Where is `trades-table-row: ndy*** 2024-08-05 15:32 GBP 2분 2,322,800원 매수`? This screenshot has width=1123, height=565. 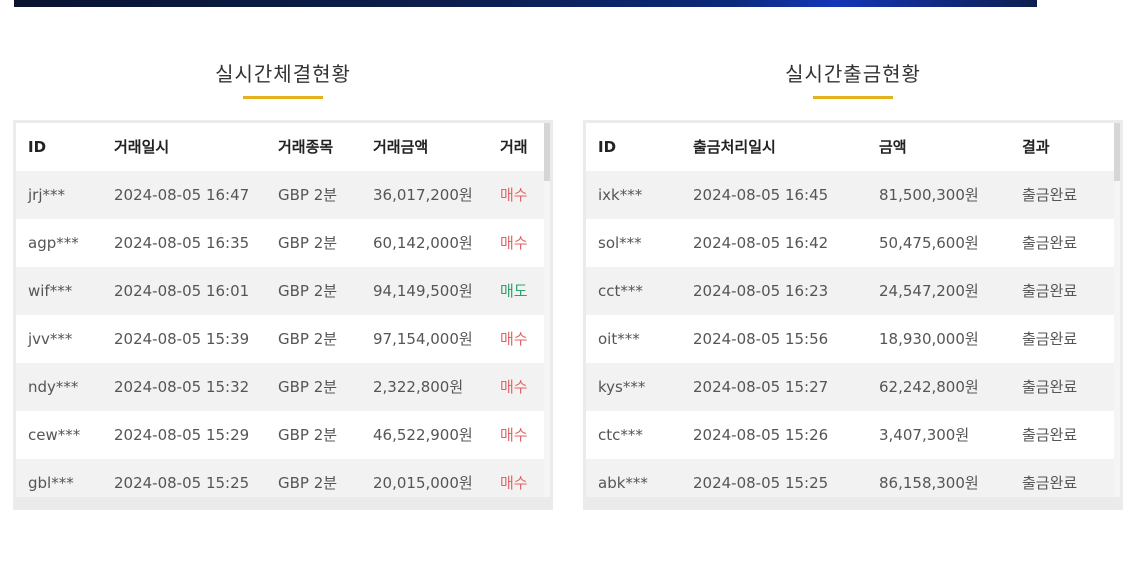 trades-table-row: ndy*** 2024-08-05 15:32 GBP 2분 2,322,800원 매수 is located at coordinates (280, 387).